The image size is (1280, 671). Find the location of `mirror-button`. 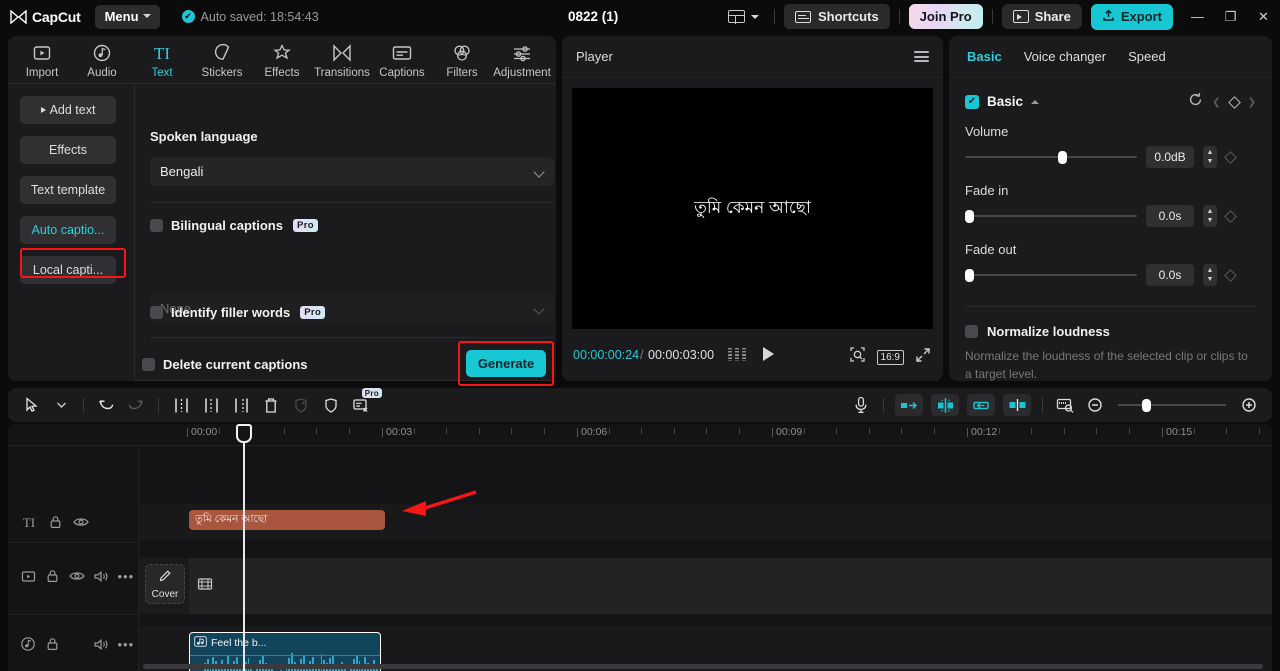

mirror-button is located at coordinates (331, 405).